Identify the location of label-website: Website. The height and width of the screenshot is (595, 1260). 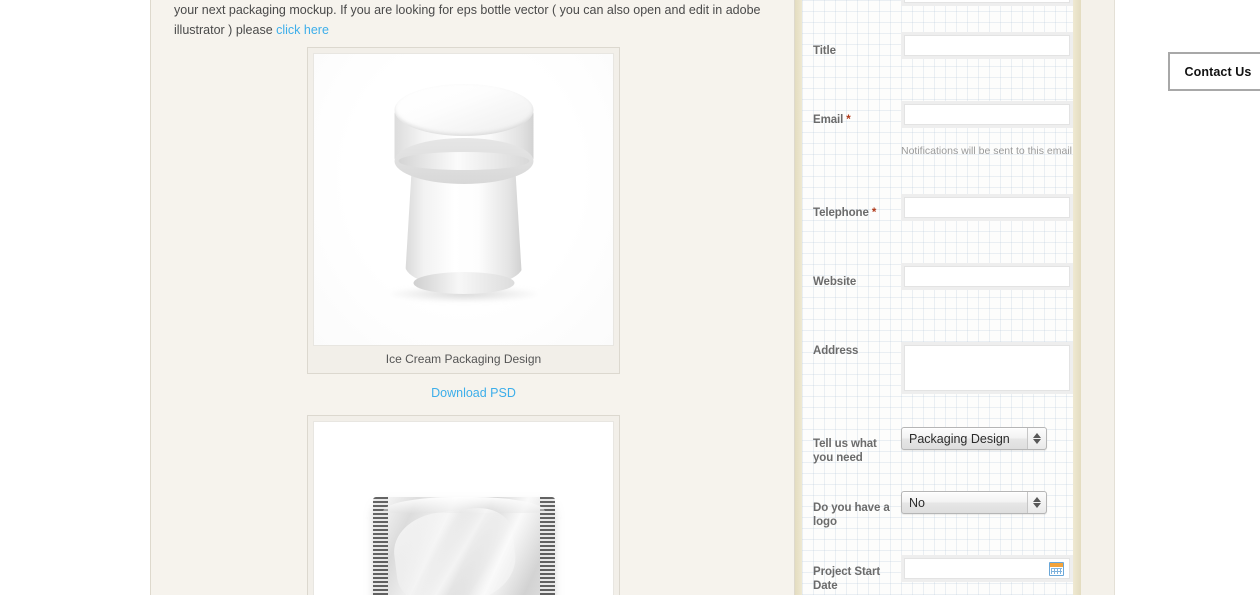
(853, 282).